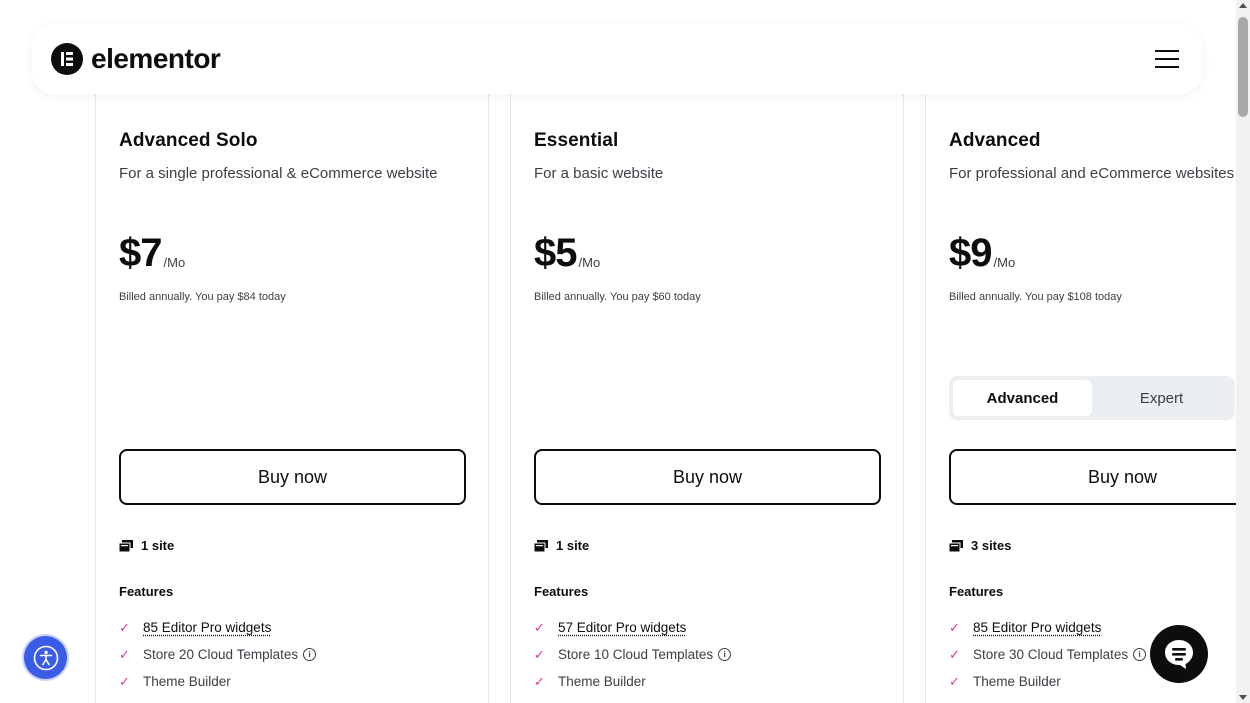 The height and width of the screenshot is (703, 1250). Describe the element at coordinates (1243, 351) in the screenshot. I see `page-scrollbar` at that location.